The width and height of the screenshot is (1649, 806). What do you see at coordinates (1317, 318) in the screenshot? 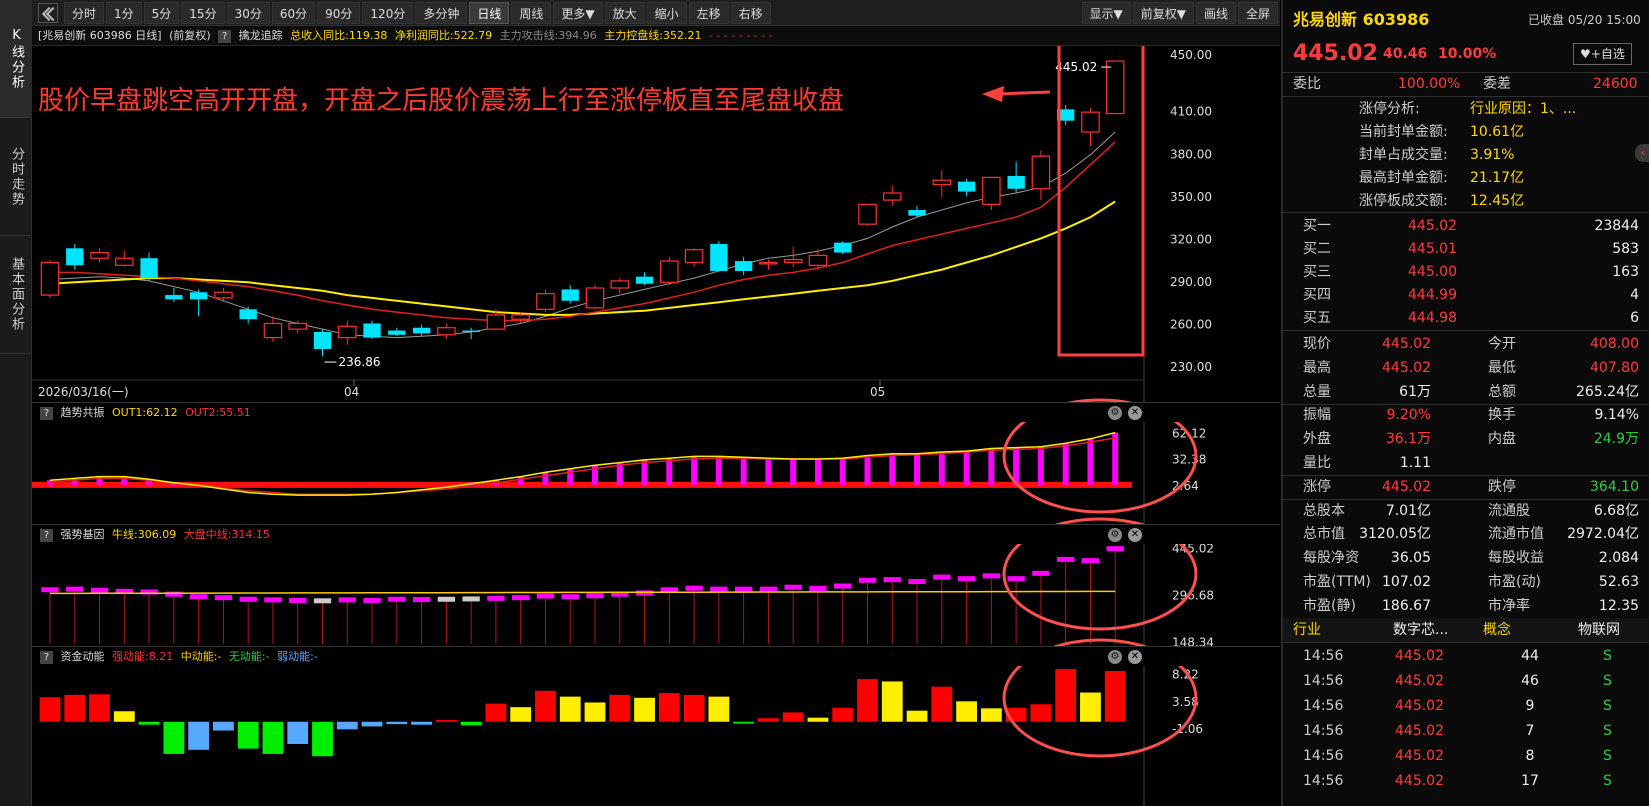
I see `bid-level: 买五` at bounding box center [1317, 318].